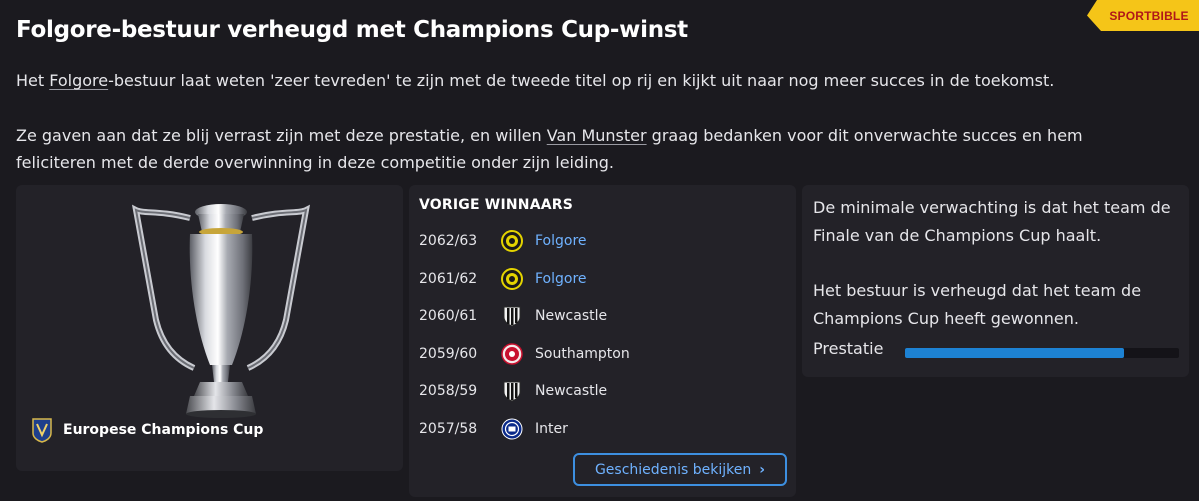 Image resolution: width=1199 pixels, height=501 pixels. Describe the element at coordinates (448, 391) in the screenshot. I see `winner-season: 2058/59` at that location.